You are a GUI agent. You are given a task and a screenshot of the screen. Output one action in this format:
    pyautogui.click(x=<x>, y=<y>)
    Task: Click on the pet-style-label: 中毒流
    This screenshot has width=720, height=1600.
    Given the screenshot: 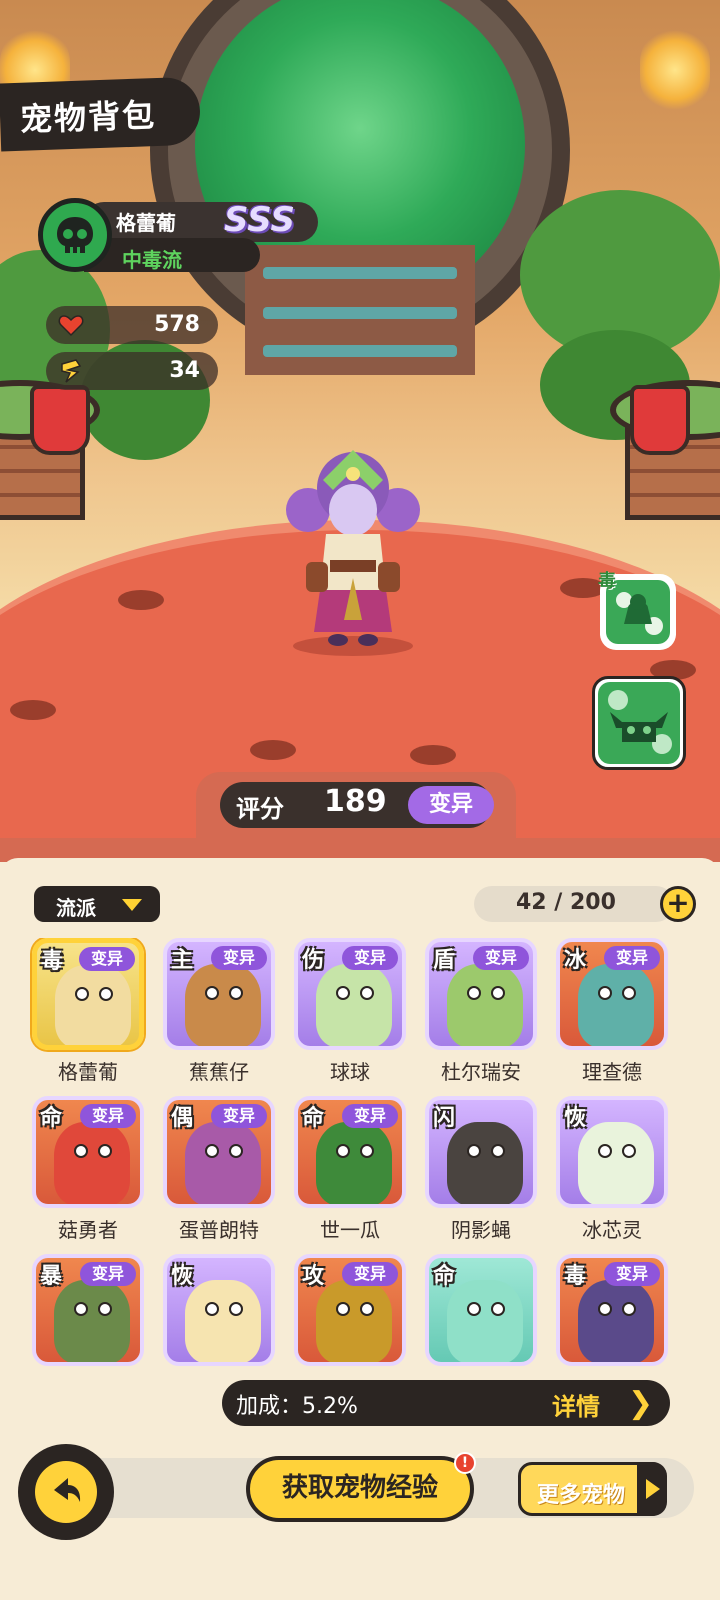 What is the action you would take?
    pyautogui.click(x=152, y=260)
    